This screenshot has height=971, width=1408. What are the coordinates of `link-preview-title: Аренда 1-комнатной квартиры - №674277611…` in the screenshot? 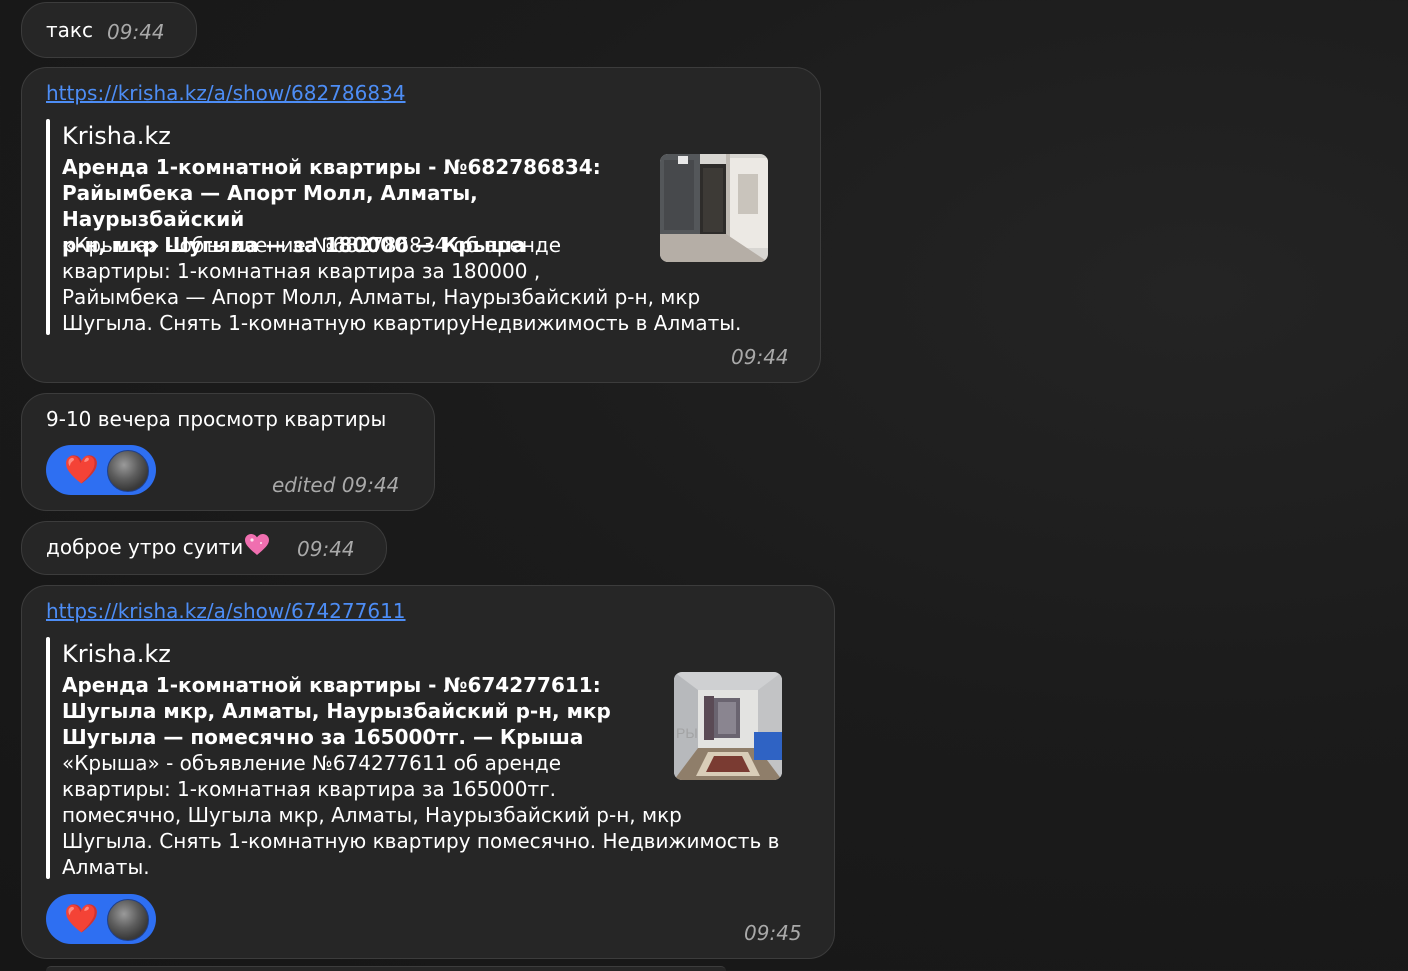 It's located at (362, 711).